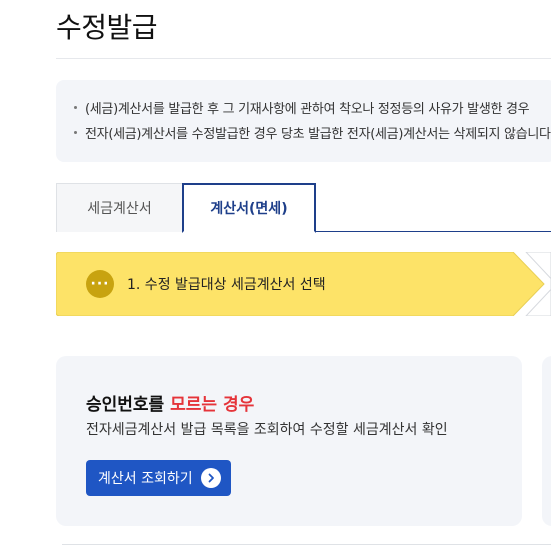 This screenshot has height=547, width=551. I want to click on card-title: 승인번호를 모르는 경우, so click(170, 402).